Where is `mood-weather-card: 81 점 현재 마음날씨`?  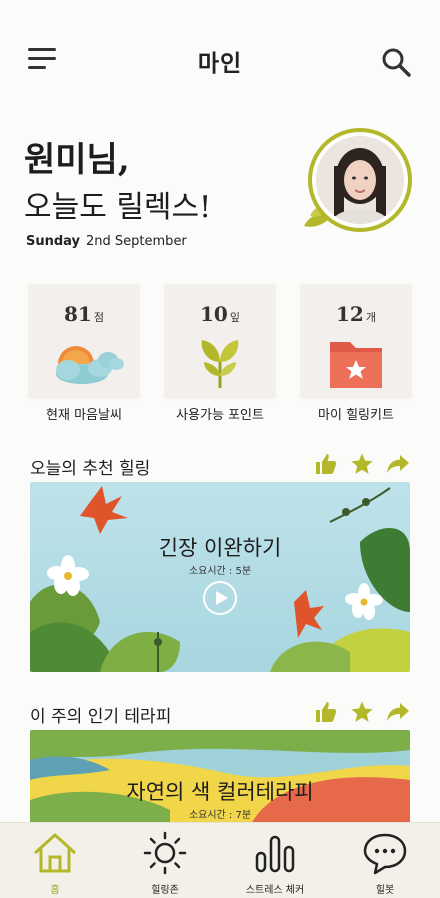
mood-weather-card: 81 점 현재 마음날씨 is located at coordinates (84, 353).